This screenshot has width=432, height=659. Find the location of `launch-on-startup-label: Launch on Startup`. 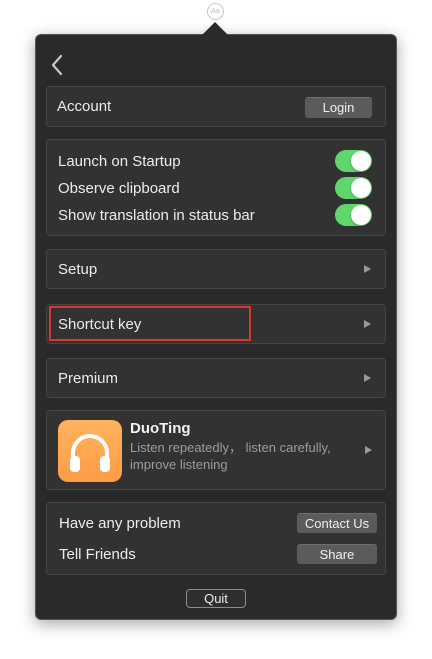

launch-on-startup-label: Launch on Startup is located at coordinates (119, 161).